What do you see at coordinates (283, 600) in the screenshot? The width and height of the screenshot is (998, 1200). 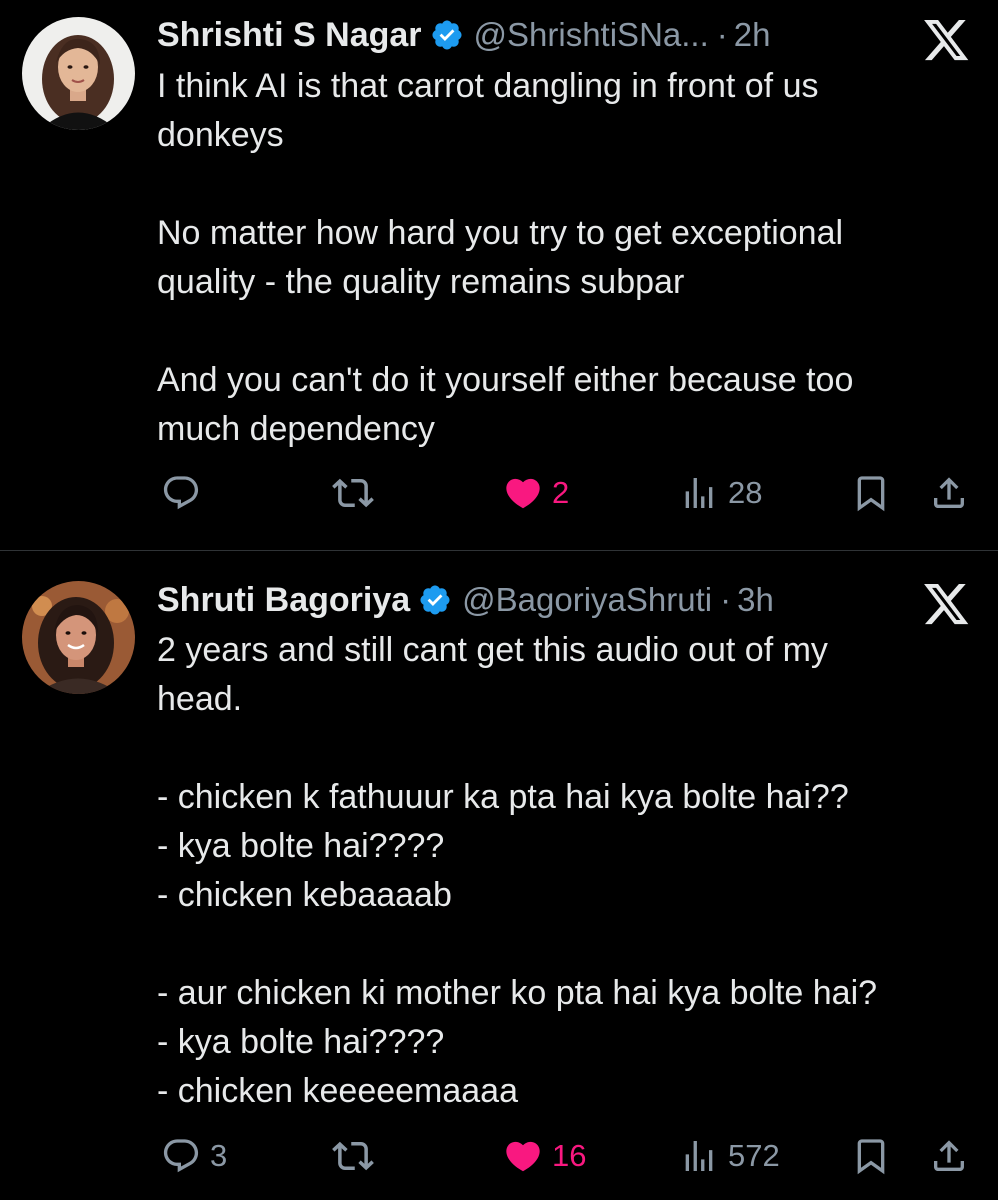 I see `author-name: Shruti Bagoriya` at bounding box center [283, 600].